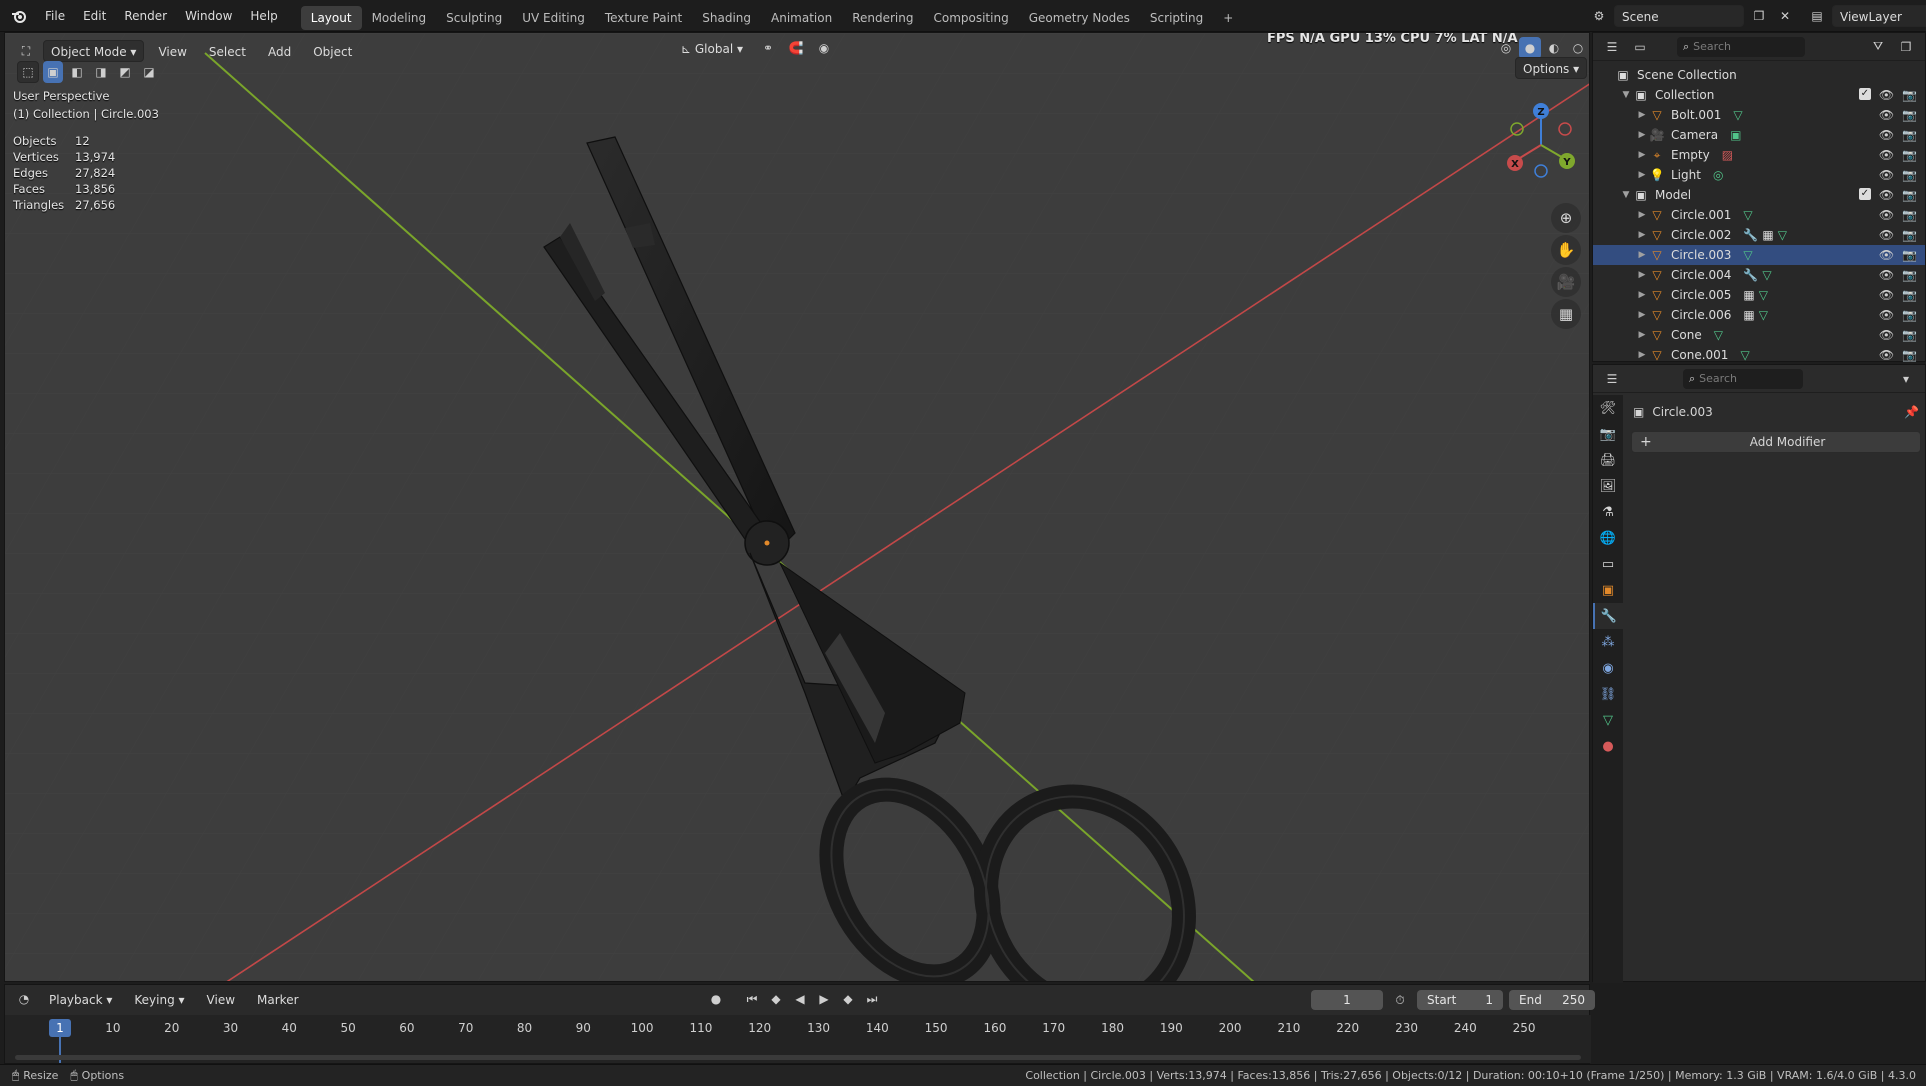 Image resolution: width=1926 pixels, height=1086 pixels. I want to click on menu-window: Window, so click(208, 16).